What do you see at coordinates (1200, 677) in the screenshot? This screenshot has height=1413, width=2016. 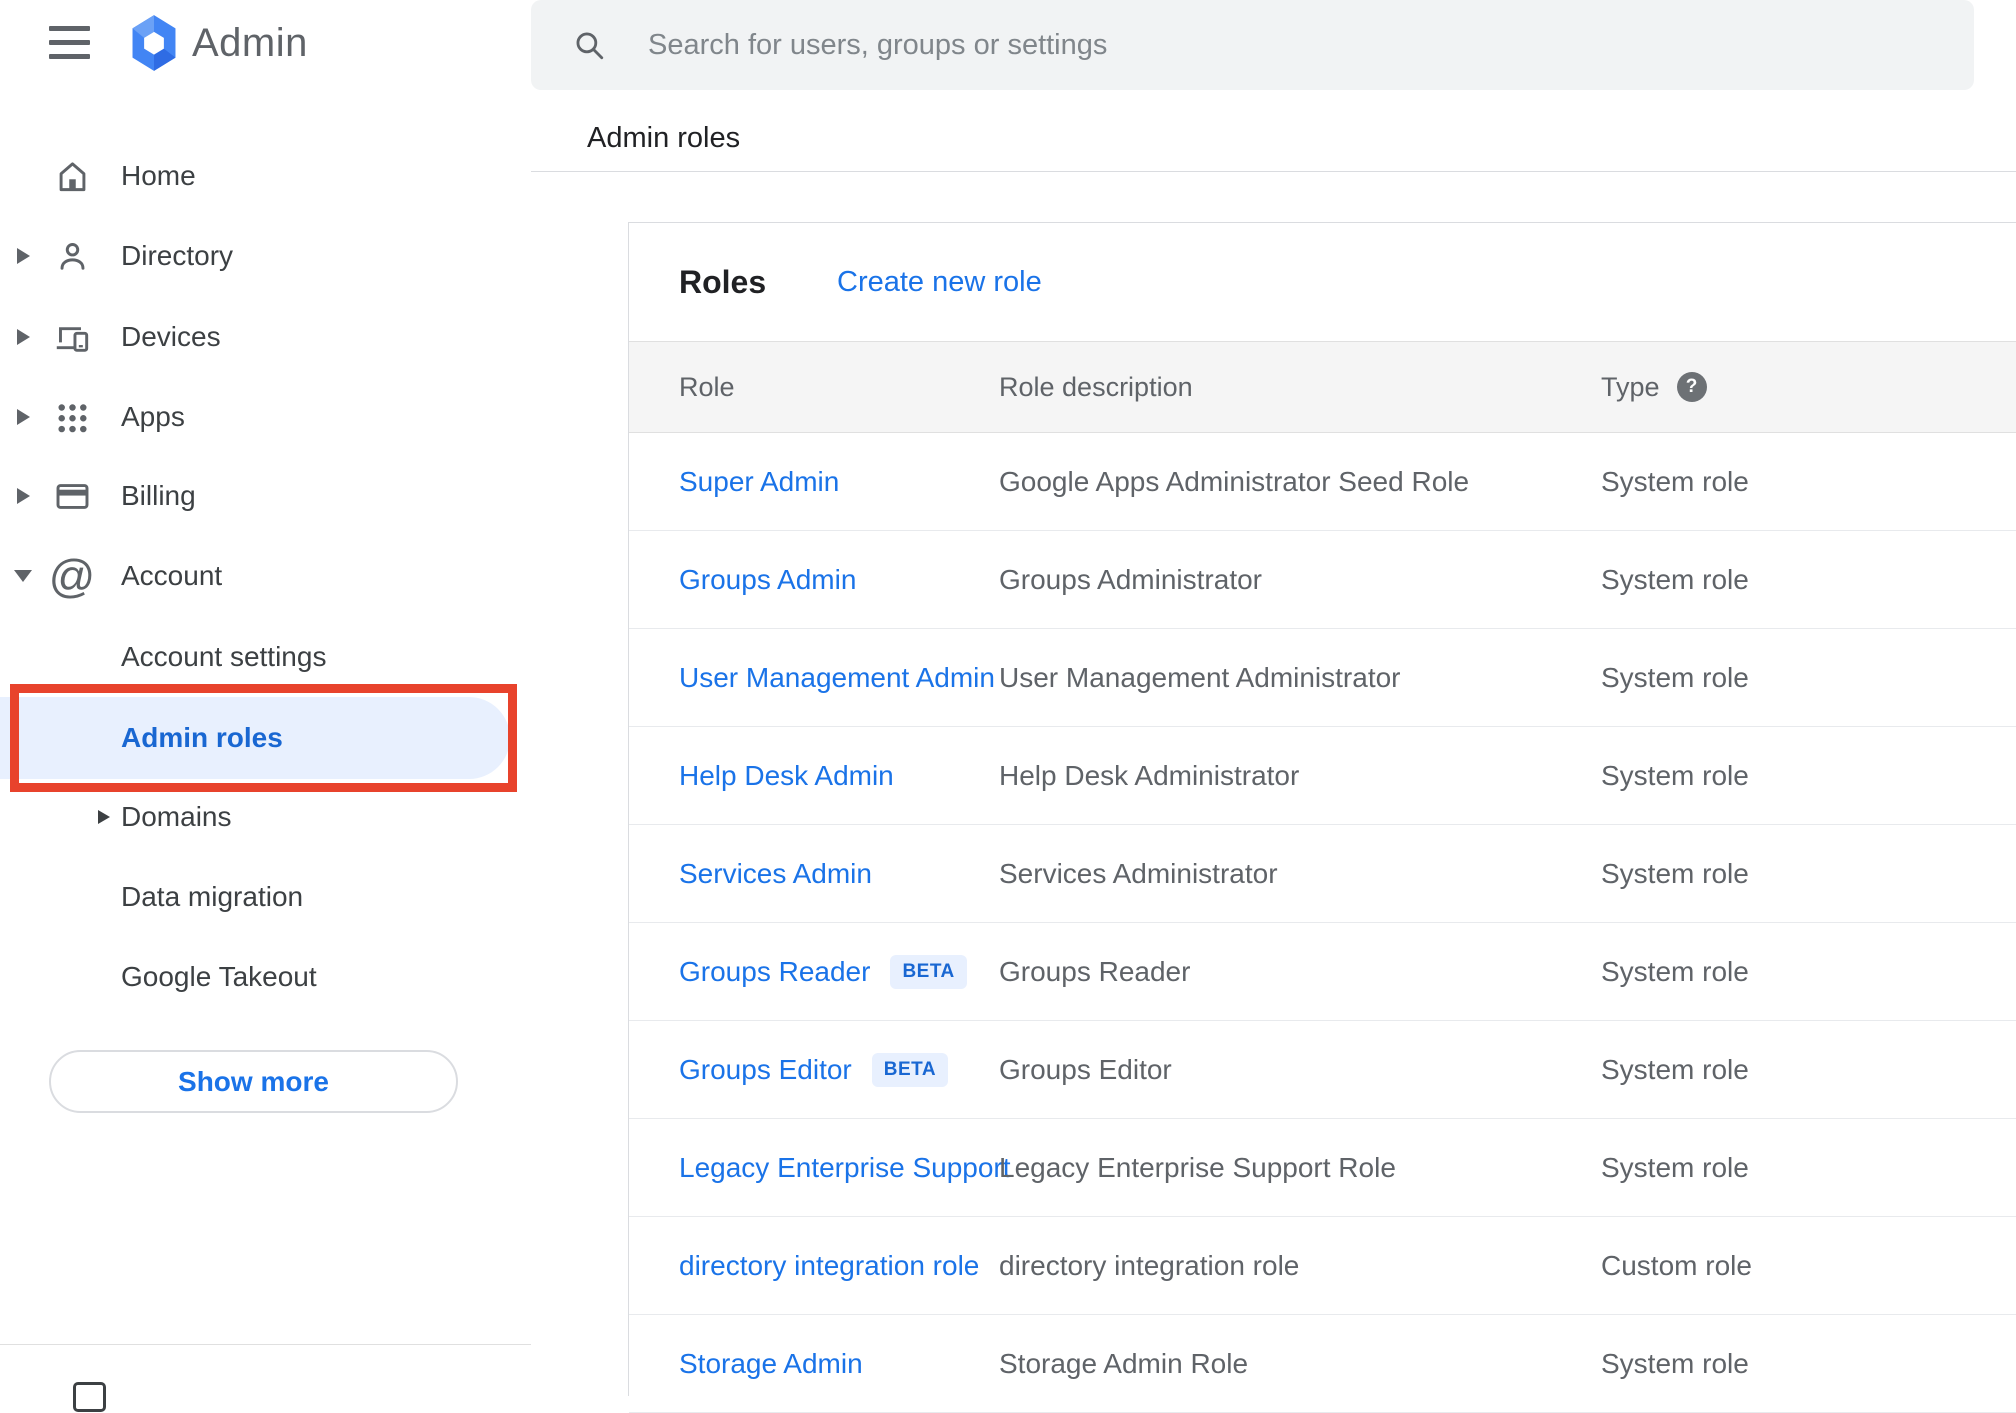 I see `role-description: User Management Administrator` at bounding box center [1200, 677].